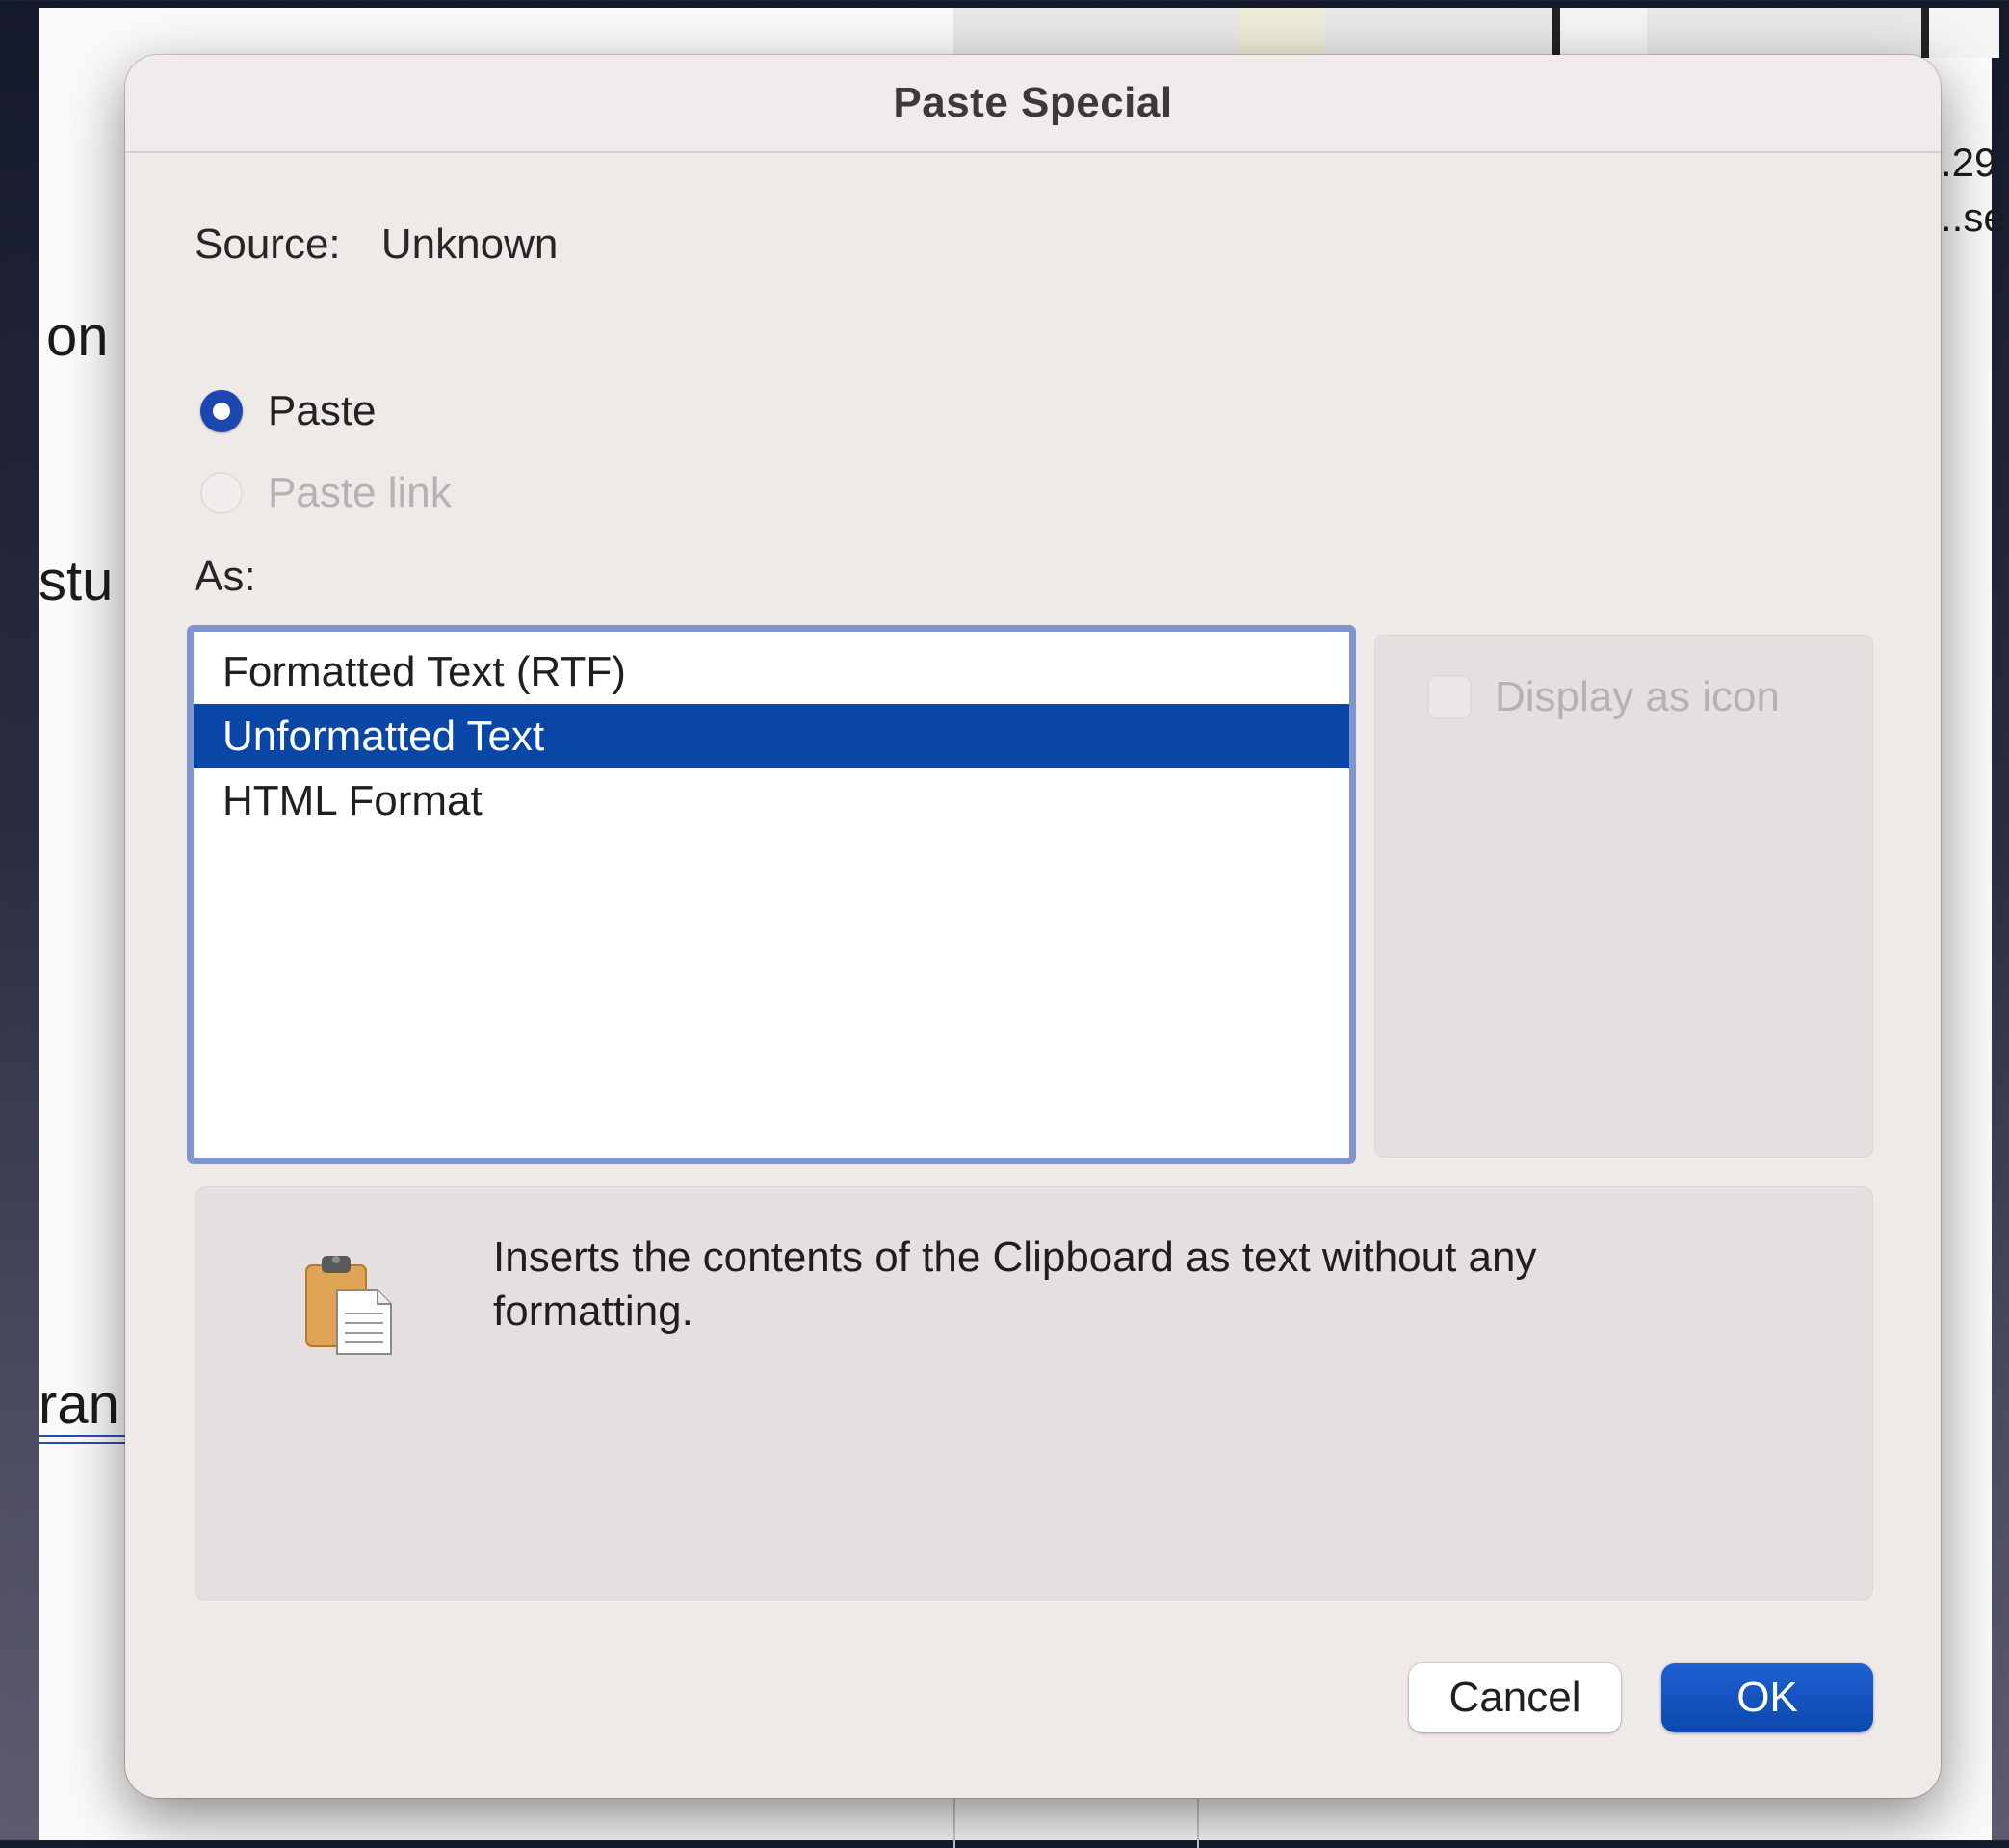 Image resolution: width=2009 pixels, height=1848 pixels. I want to click on as-label: As:, so click(225, 576).